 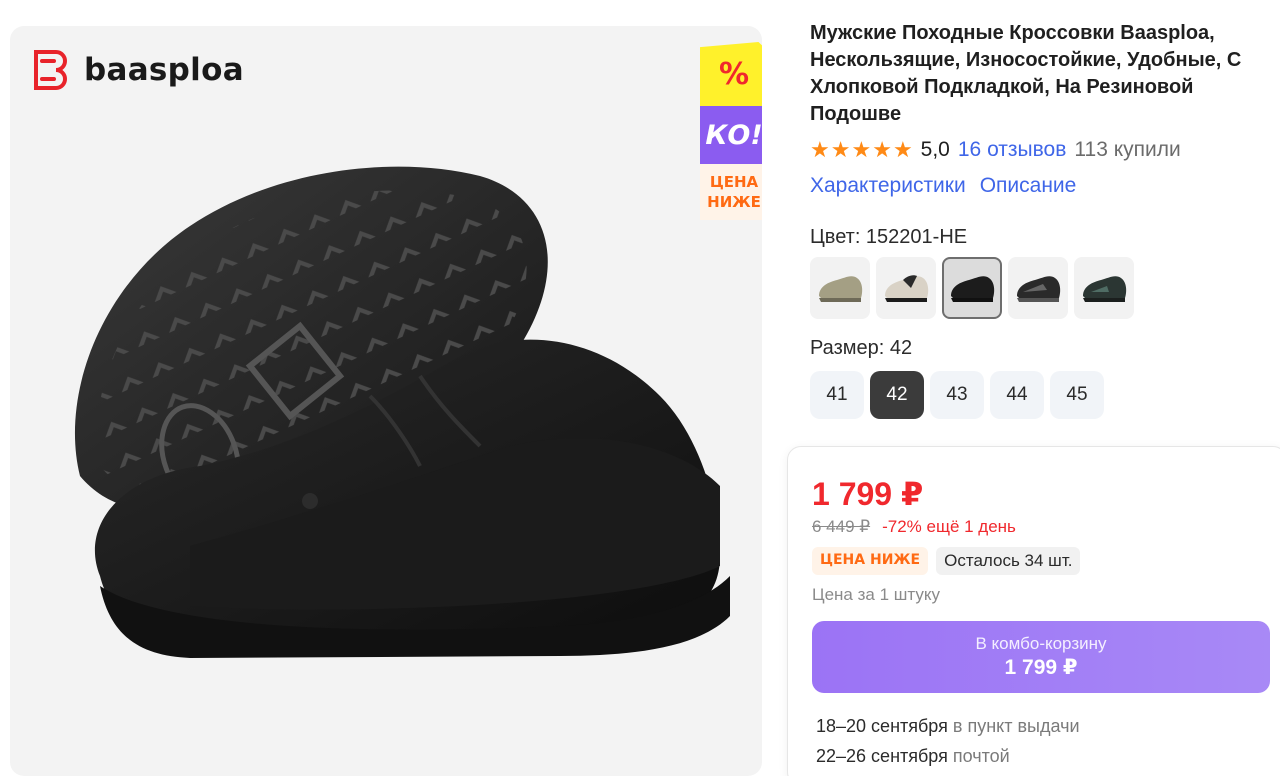 I want to click on color-swatch-black-grey, so click(x=1038, y=288).